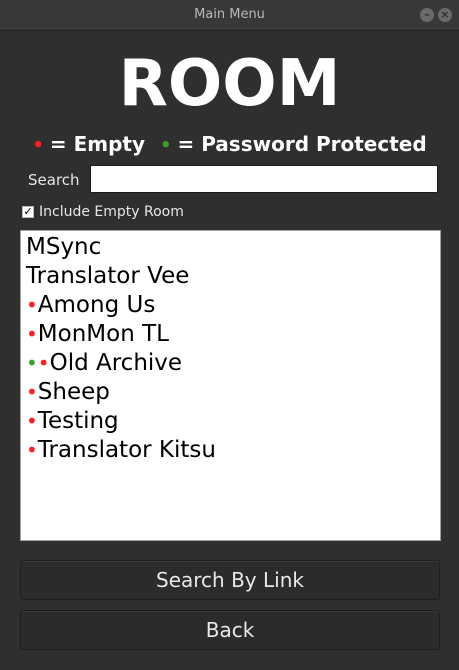 This screenshot has height=670, width=459. Describe the element at coordinates (302, 144) in the screenshot. I see `legend-protected-label: = Password Protected` at that location.